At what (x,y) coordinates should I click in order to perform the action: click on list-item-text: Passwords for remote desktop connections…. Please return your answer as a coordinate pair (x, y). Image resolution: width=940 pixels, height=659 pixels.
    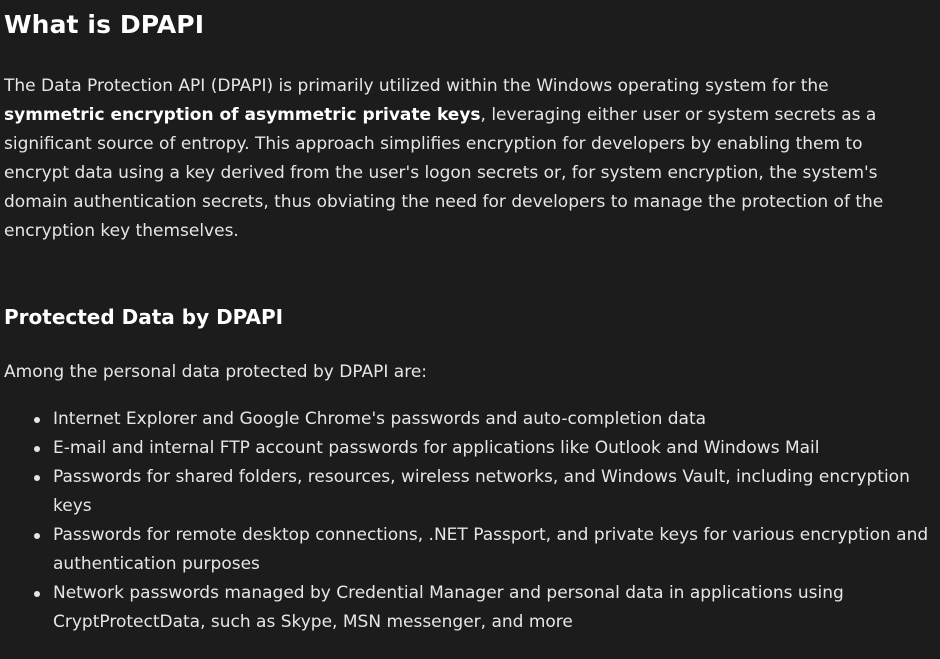
    Looking at the image, I should click on (491, 549).